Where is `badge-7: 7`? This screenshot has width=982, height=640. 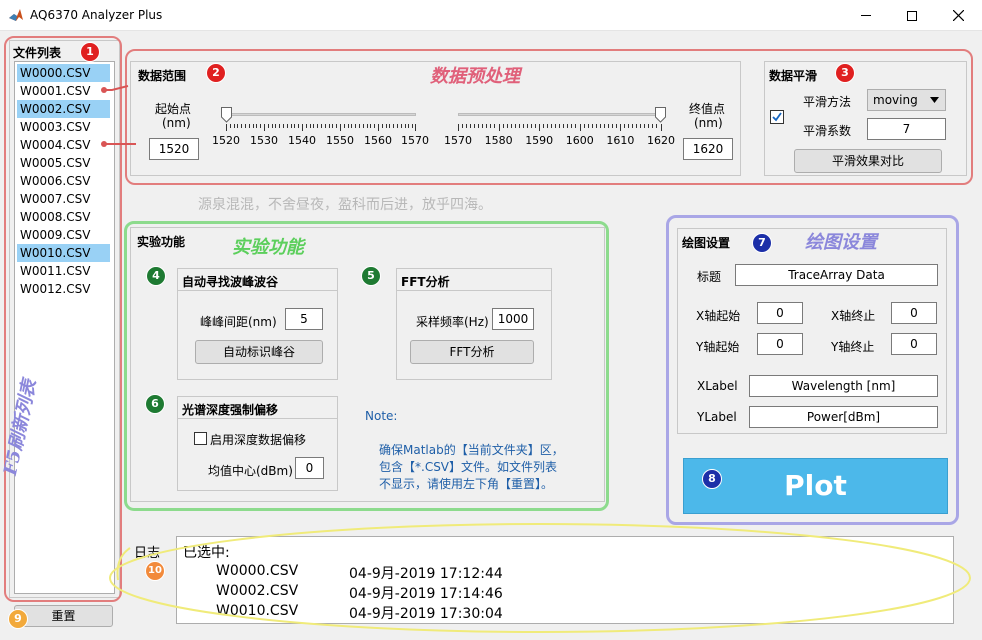 badge-7: 7 is located at coordinates (762, 243).